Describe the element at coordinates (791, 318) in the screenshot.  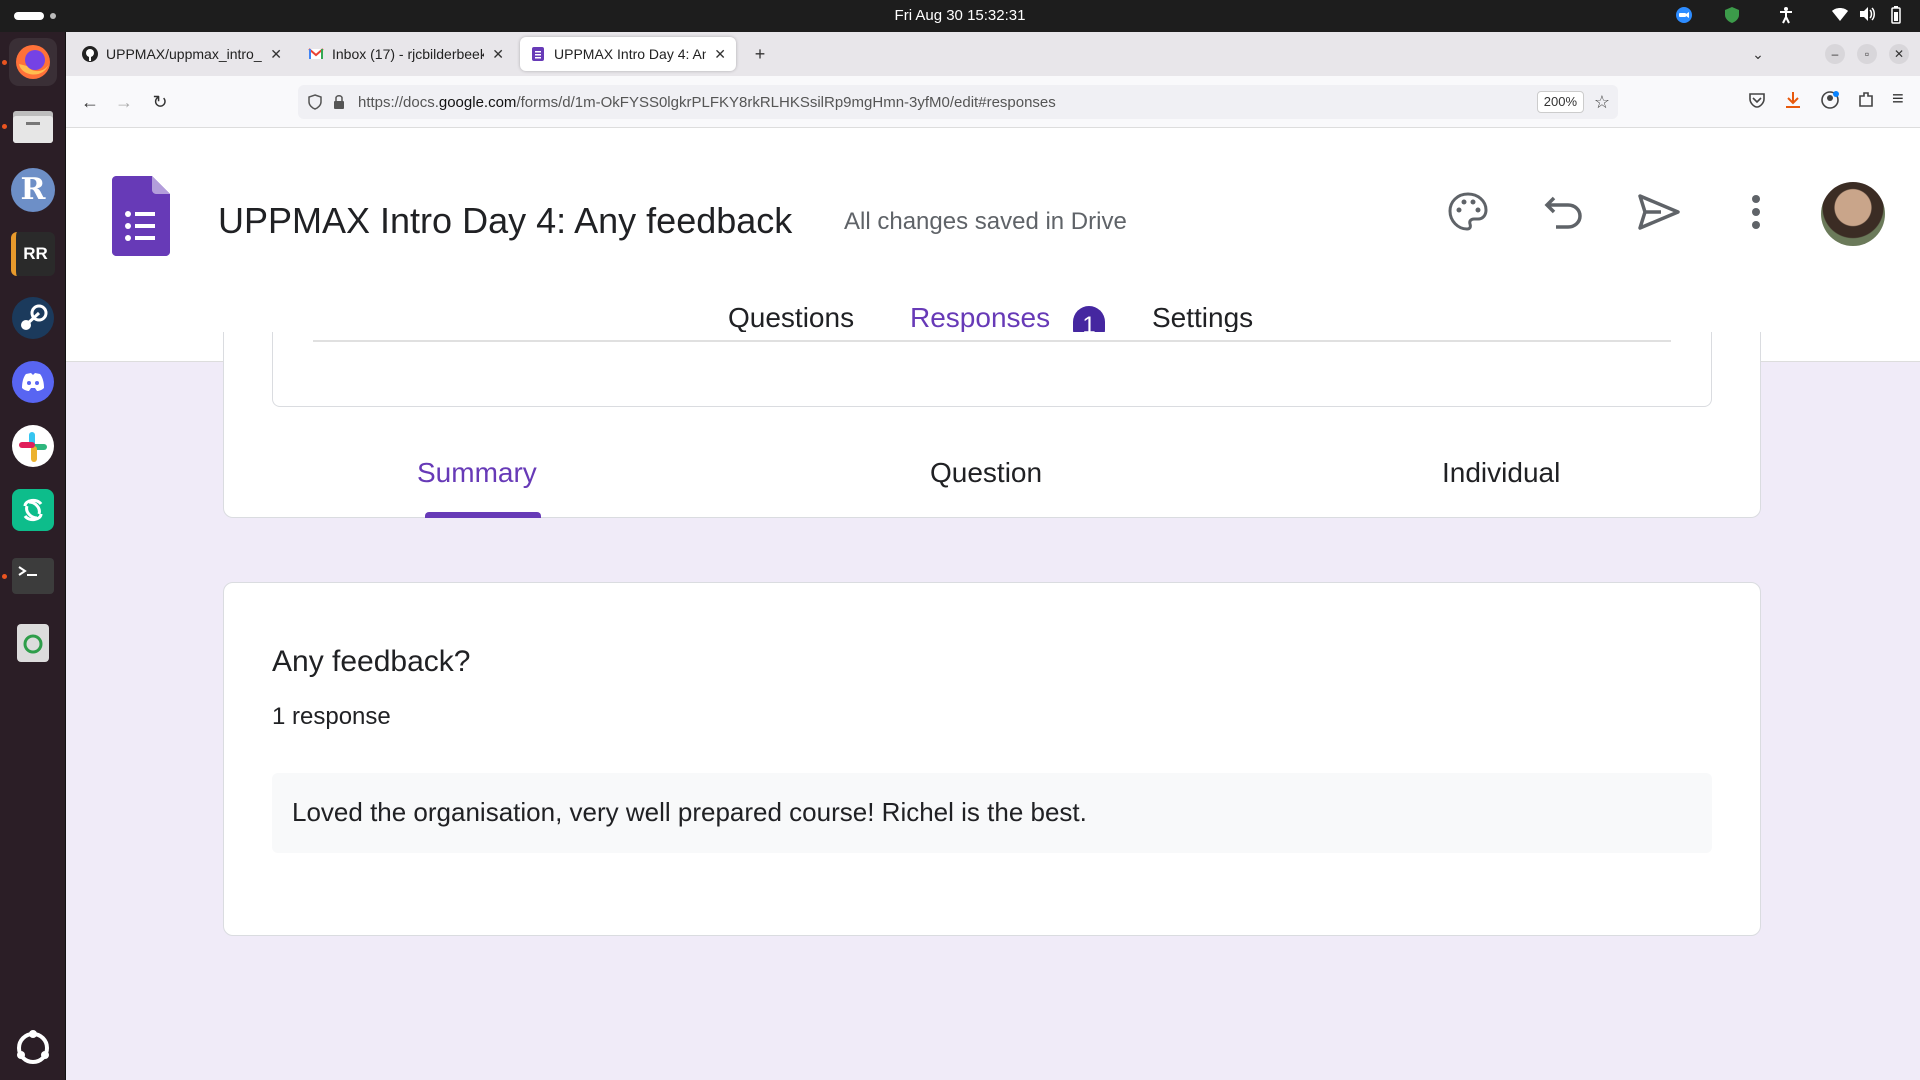
I see `tab-questions: Questions` at that location.